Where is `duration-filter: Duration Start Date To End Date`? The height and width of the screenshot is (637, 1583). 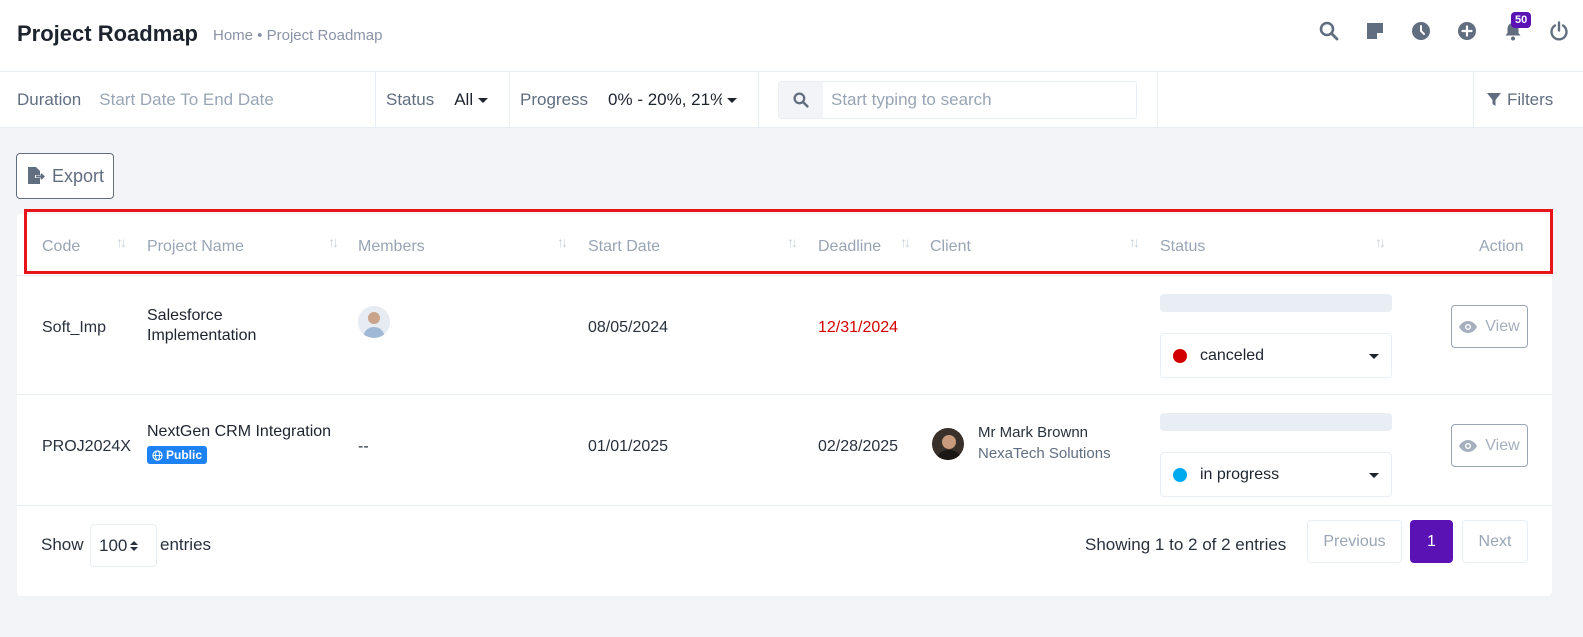
duration-filter: Duration Start Date To End Date is located at coordinates (188, 100).